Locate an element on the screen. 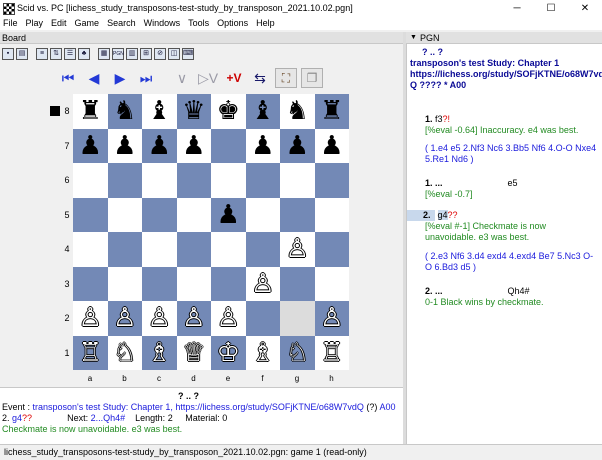  forward-button: ▶ is located at coordinates (120, 78).